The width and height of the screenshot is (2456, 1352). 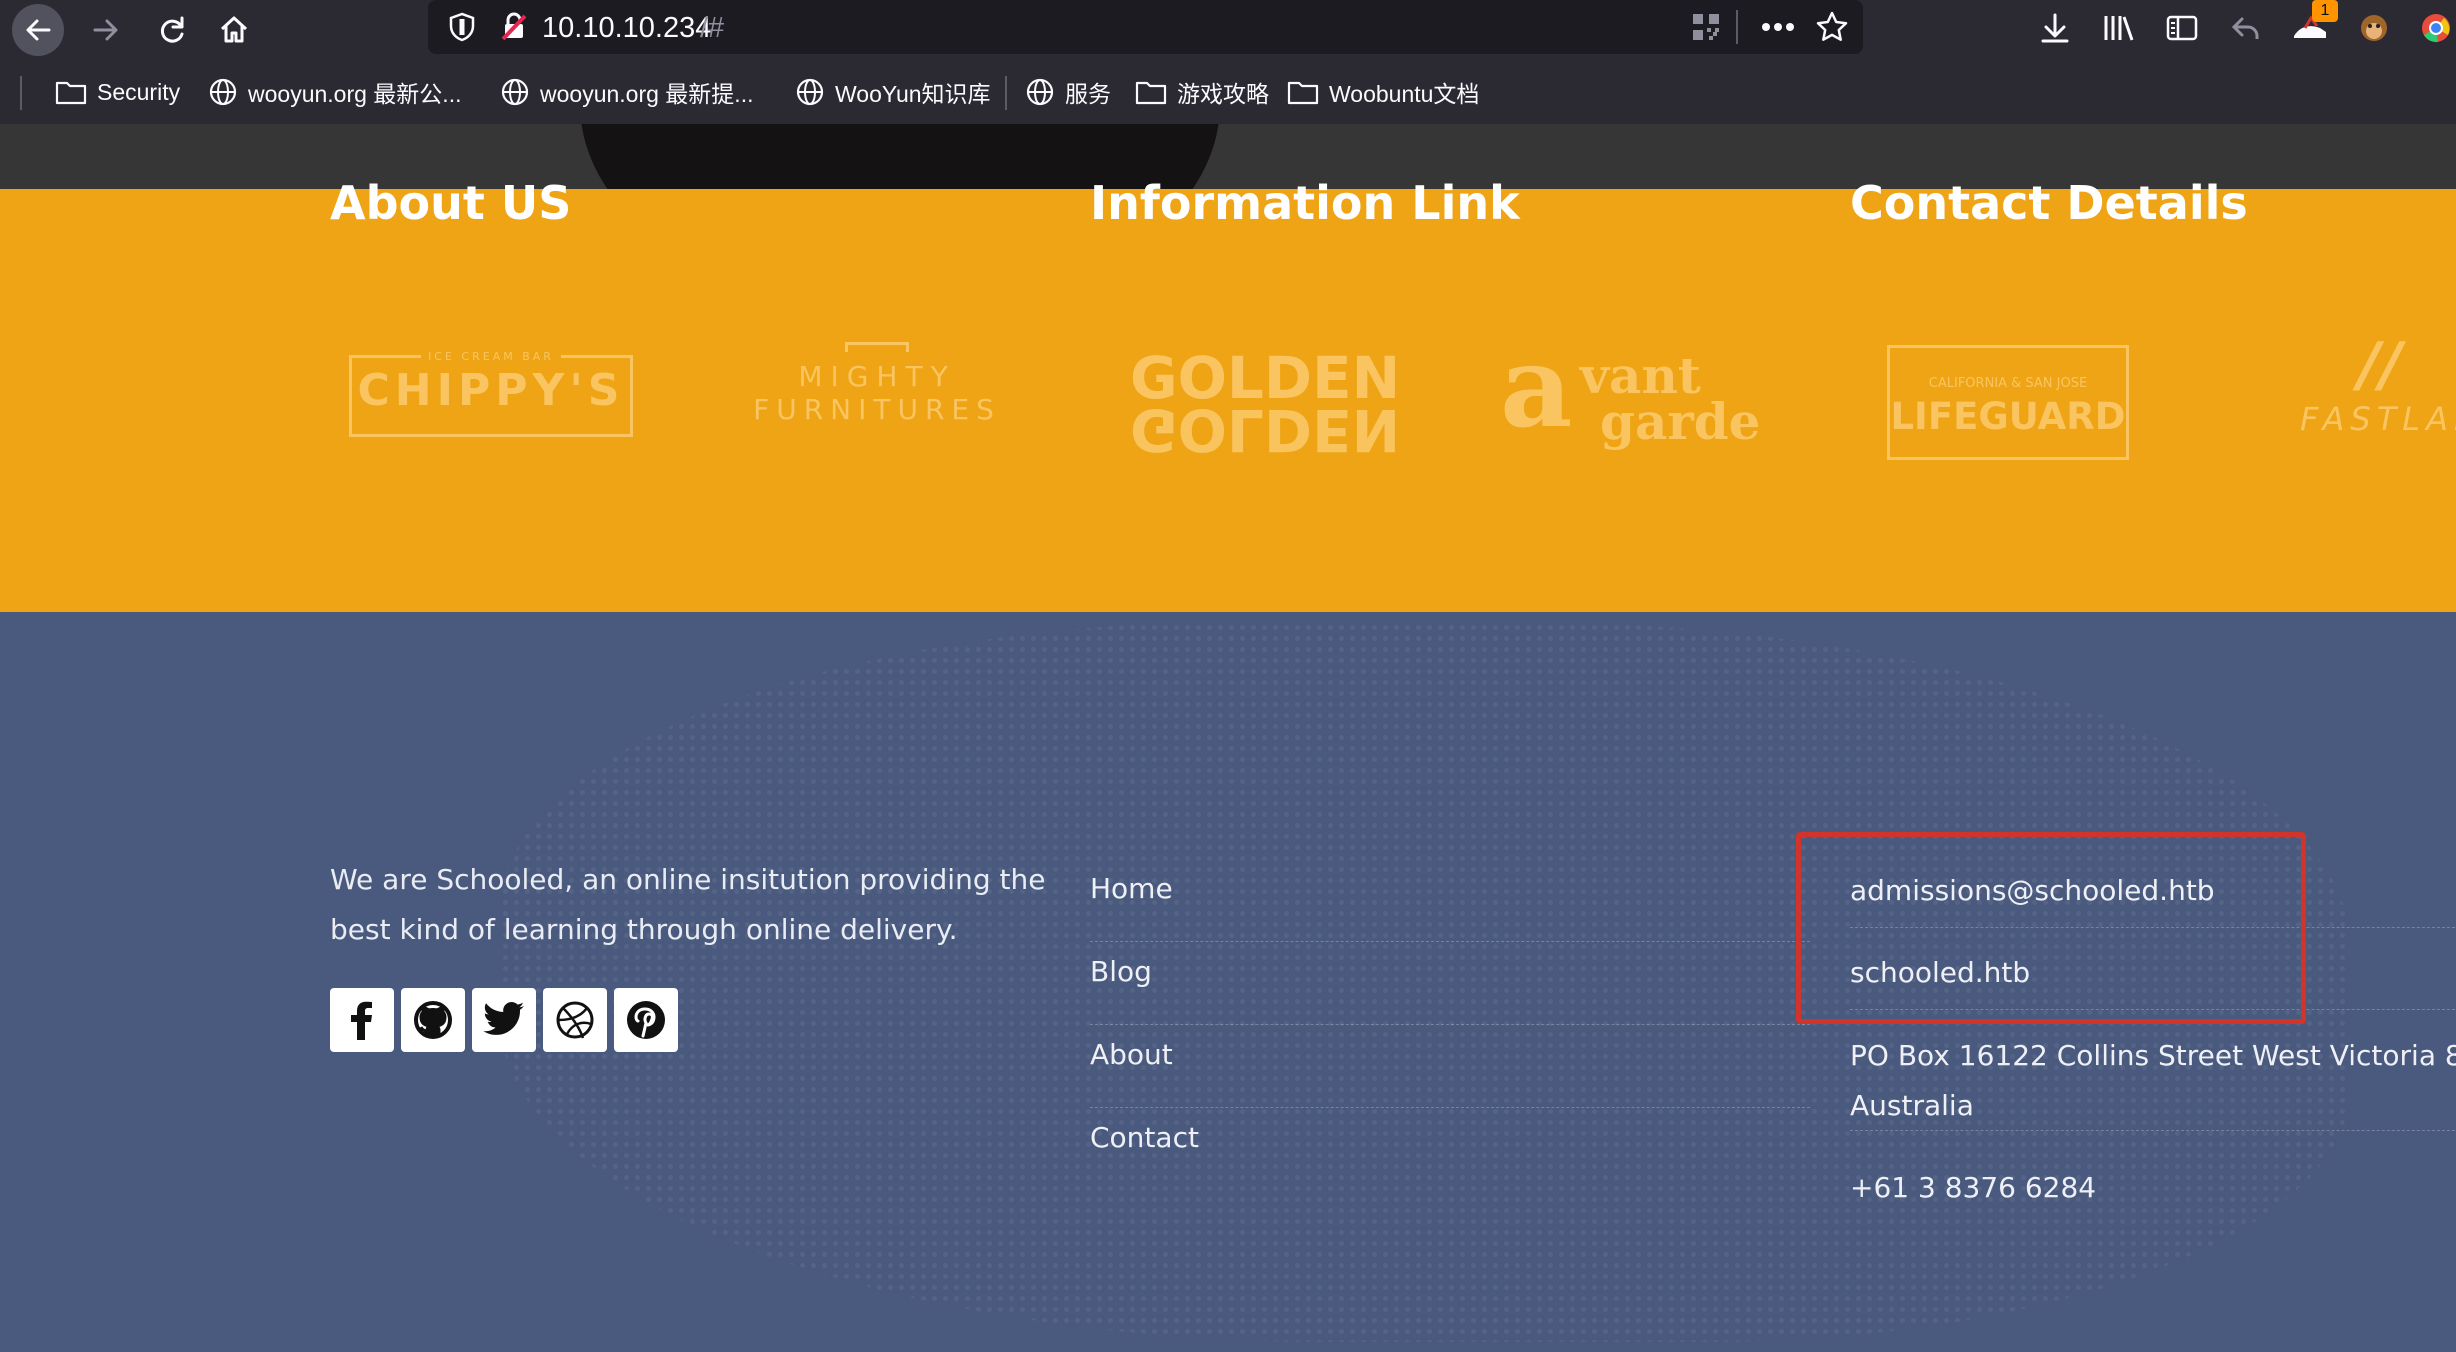 What do you see at coordinates (1088, 94) in the screenshot?
I see `bookmark-label: 服务` at bounding box center [1088, 94].